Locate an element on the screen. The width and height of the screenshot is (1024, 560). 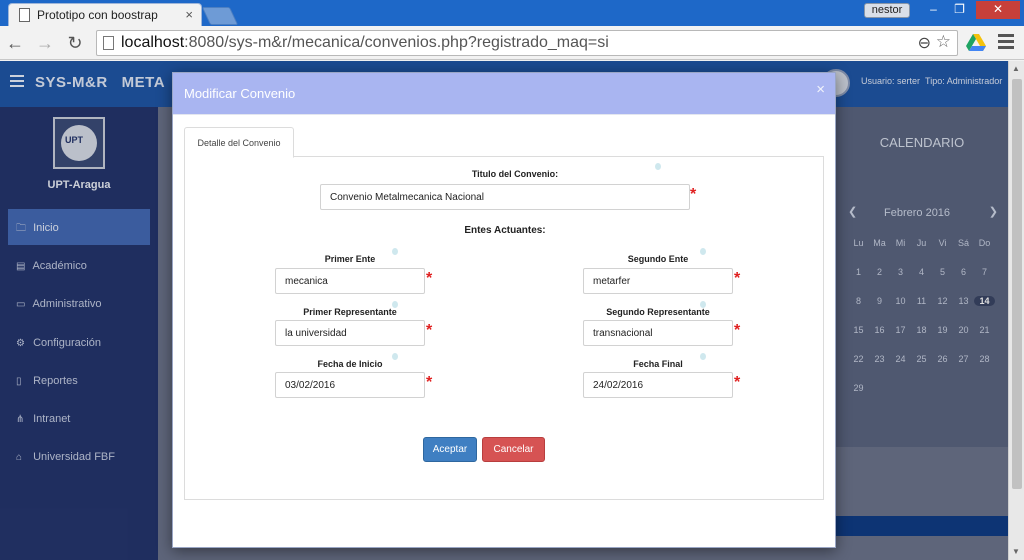
scroll-thumb is located at coordinates (1017, 284).